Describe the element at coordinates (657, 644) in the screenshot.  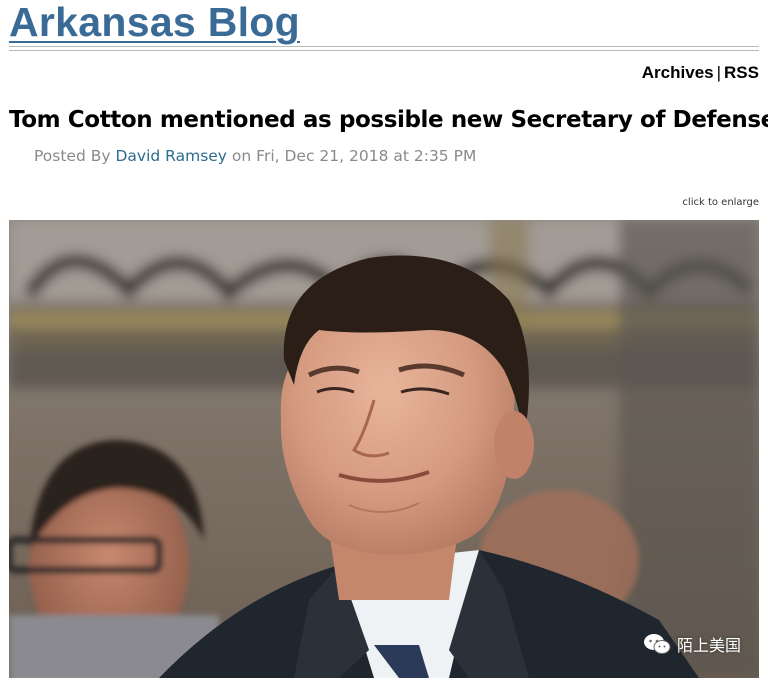
I see `wechat-icon` at that location.